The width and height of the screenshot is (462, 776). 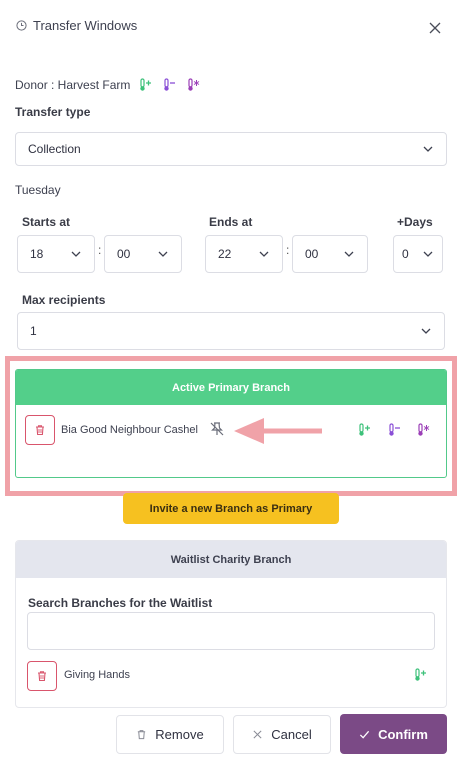 I want to click on confirm-button: Confirm, so click(x=393, y=734).